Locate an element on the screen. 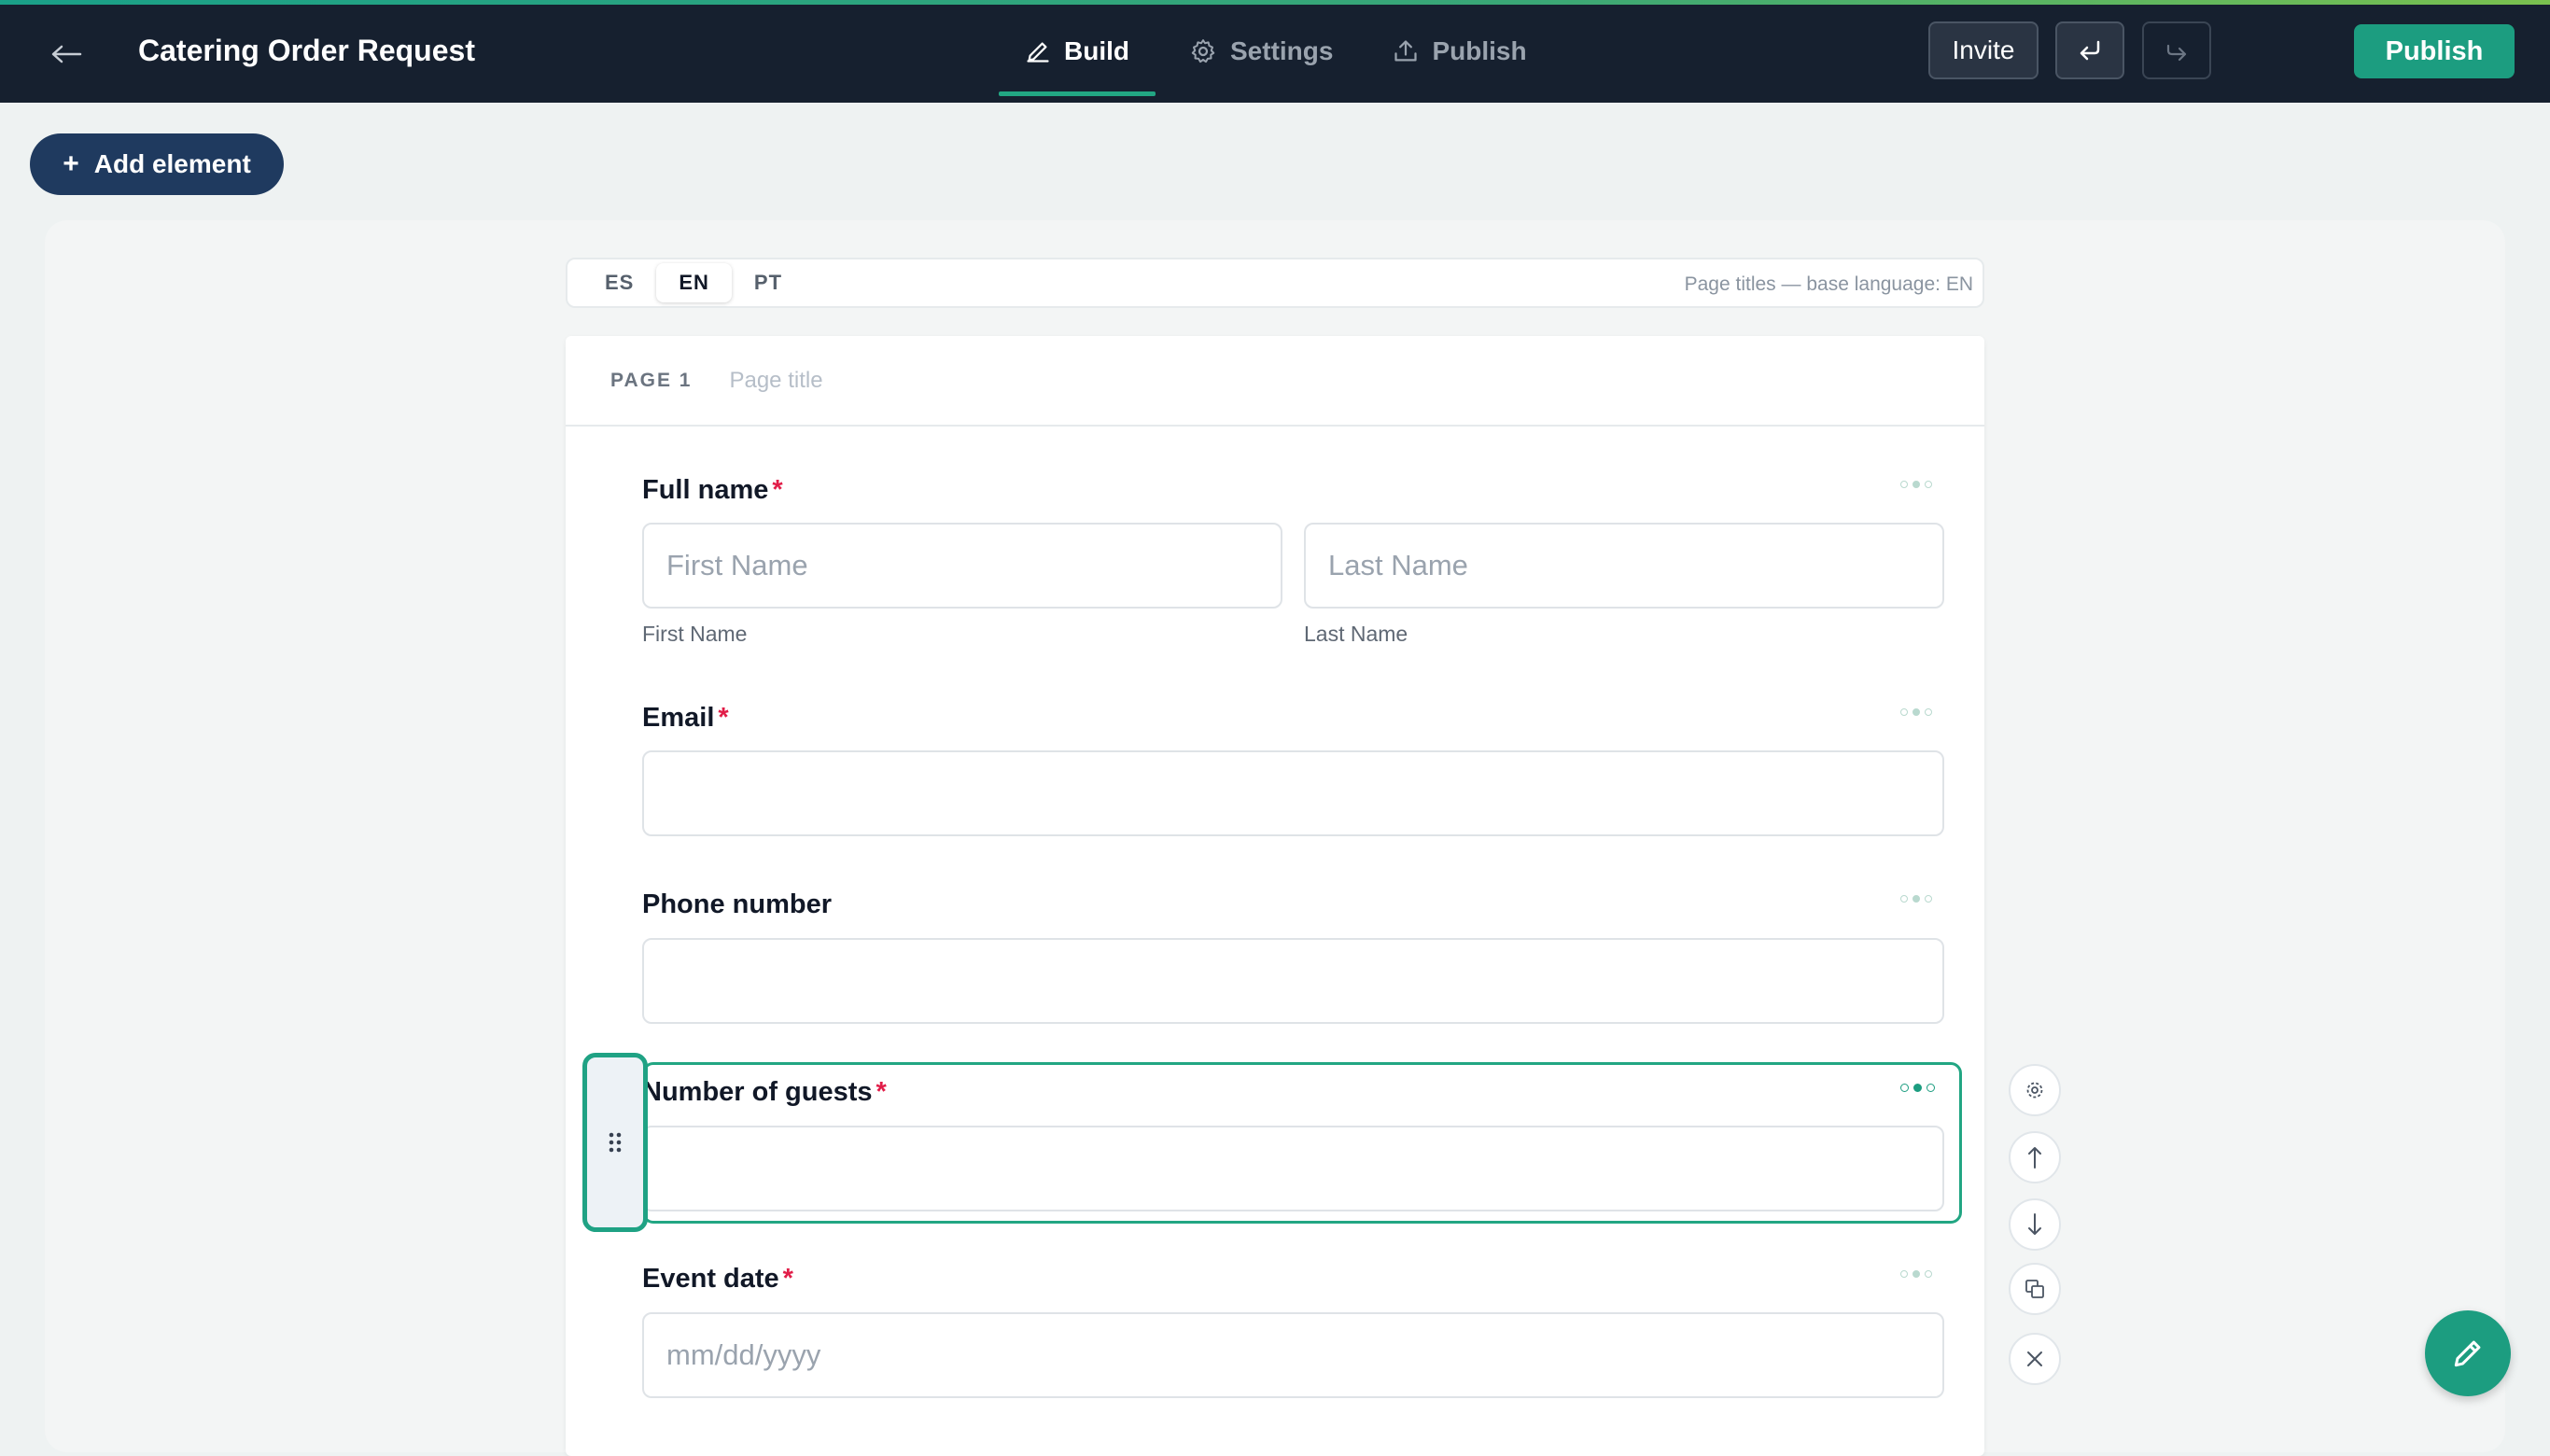  arrow-left-icon is located at coordinates (66, 54).